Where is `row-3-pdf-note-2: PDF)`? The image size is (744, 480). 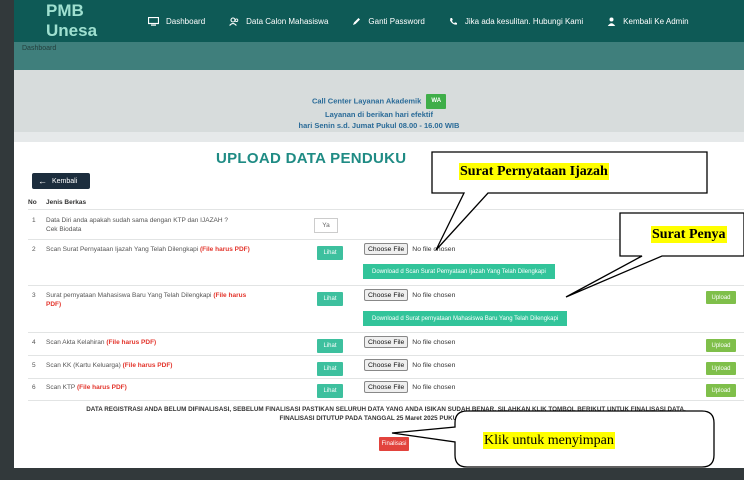 row-3-pdf-note-2: PDF) is located at coordinates (54, 304).